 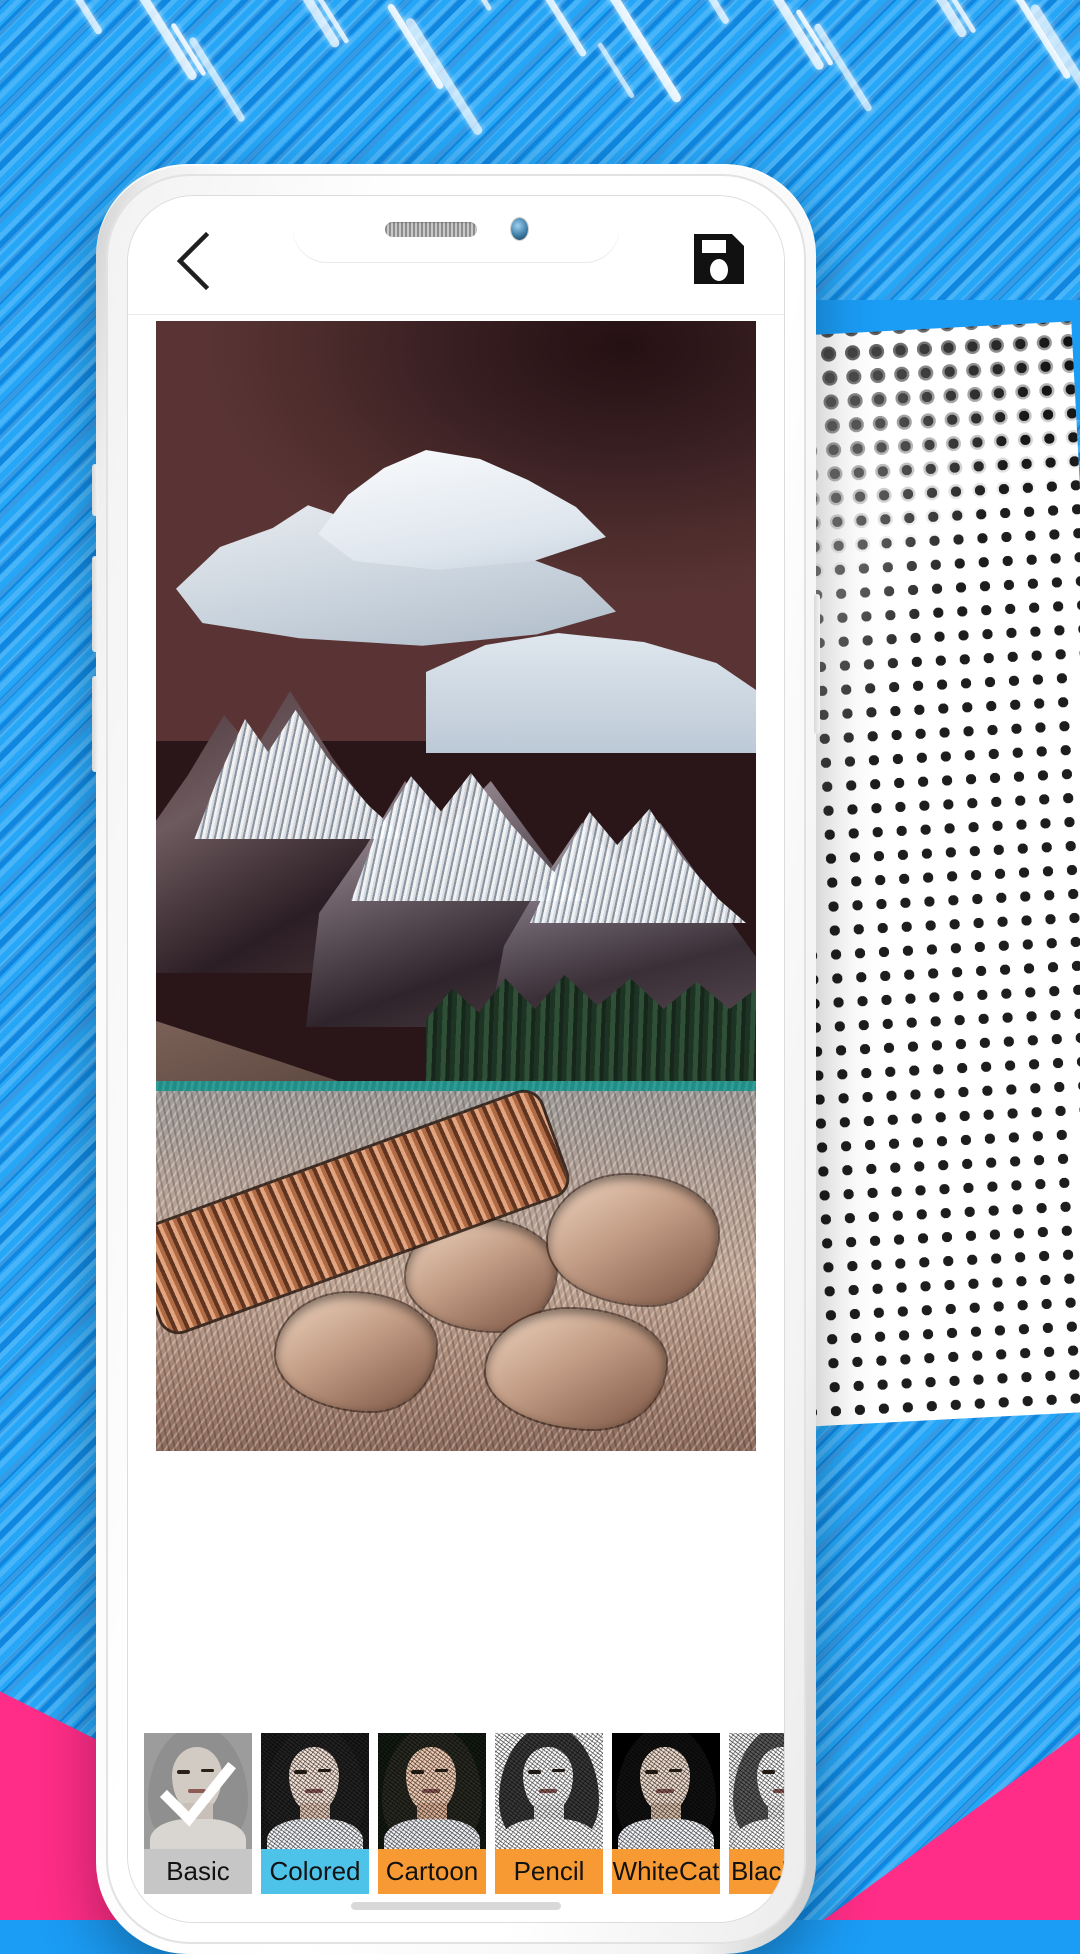 What do you see at coordinates (631, 848) in the screenshot?
I see `photo-snowcap` at bounding box center [631, 848].